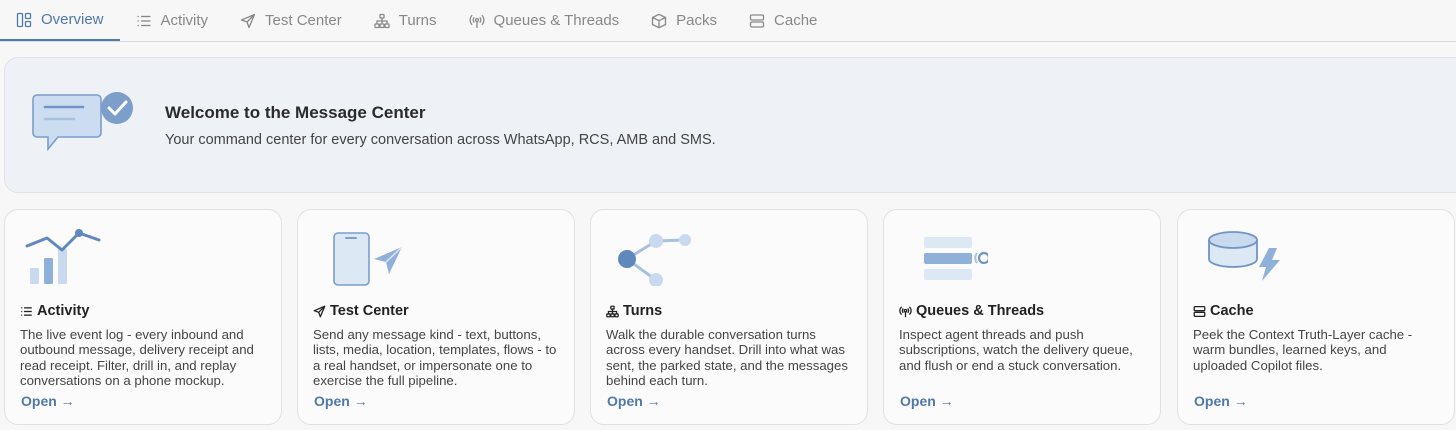 Image resolution: width=1456 pixels, height=430 pixels. Describe the element at coordinates (1244, 256) in the screenshot. I see `database-illustration-icon` at that location.